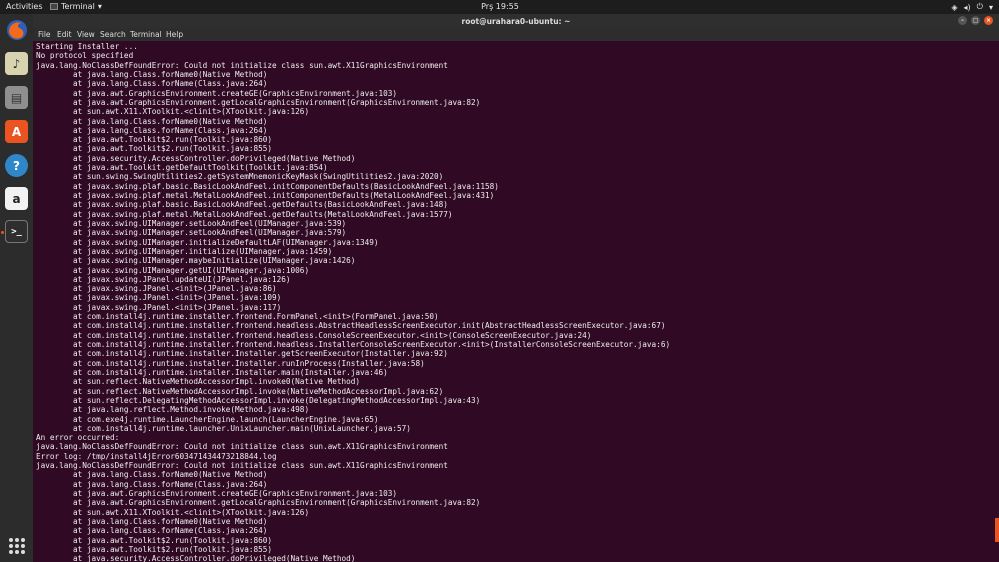  I want to click on dock: ♪ ▤ A ? a >_, so click(16, 288).